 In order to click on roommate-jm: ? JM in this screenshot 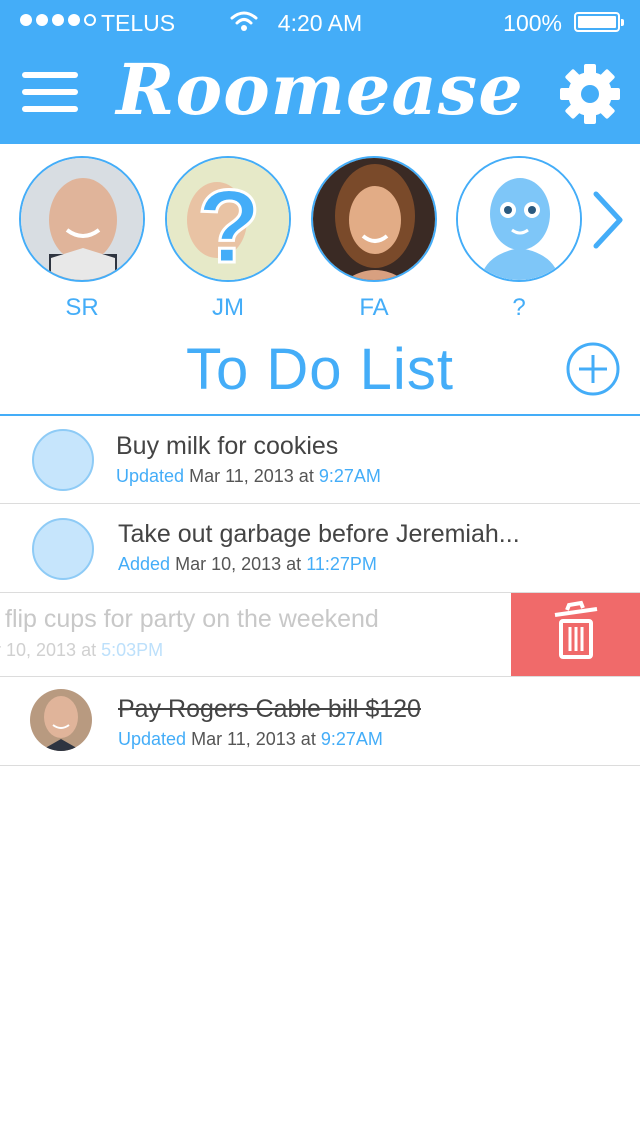, I will do `click(228, 239)`.